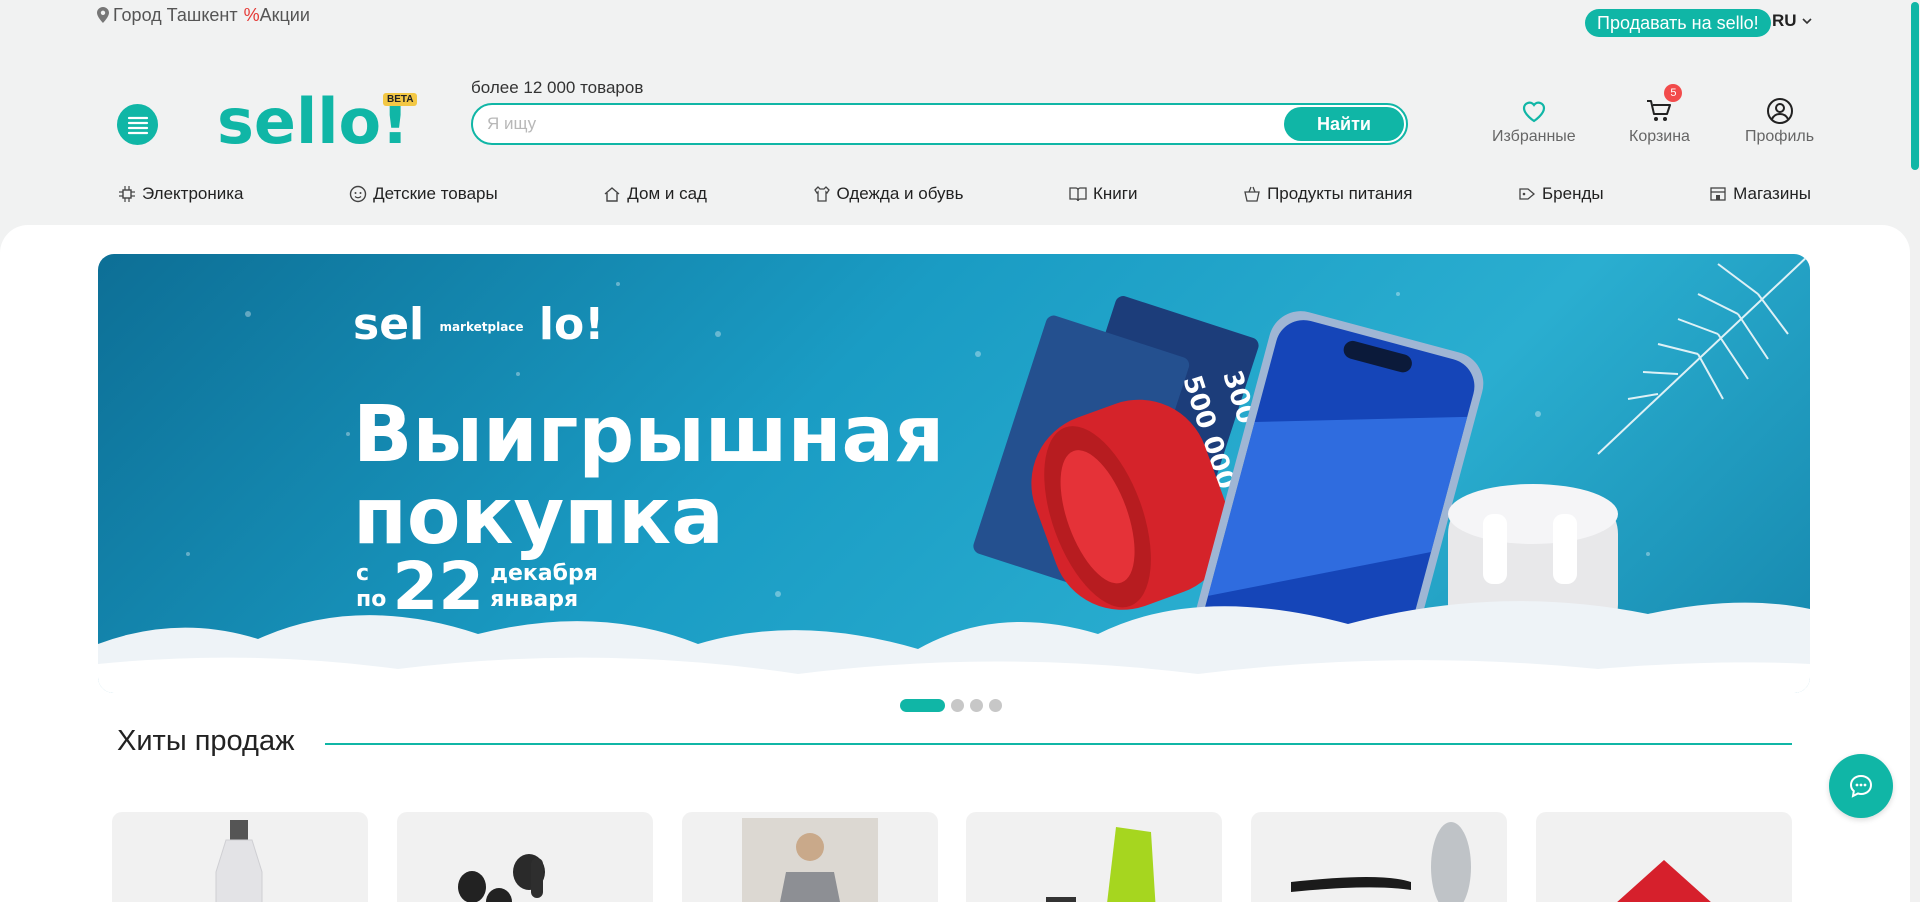 This screenshot has width=1920, height=902. I want to click on banner-months: декабря января, so click(544, 587).